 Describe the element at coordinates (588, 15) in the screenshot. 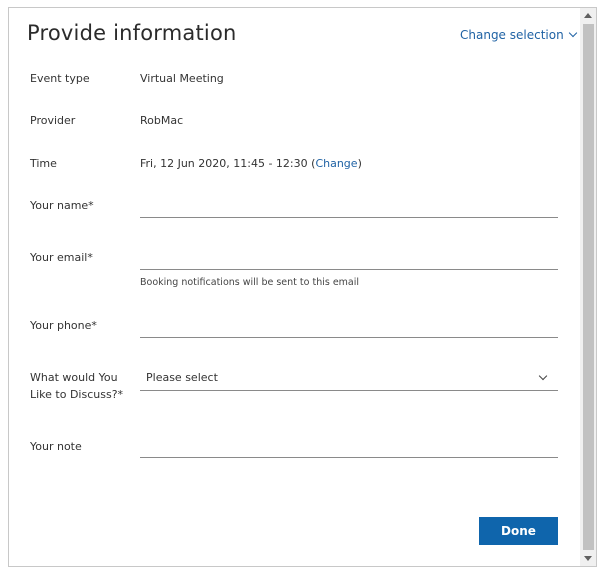

I see `scroll-up-arrow-icon` at that location.